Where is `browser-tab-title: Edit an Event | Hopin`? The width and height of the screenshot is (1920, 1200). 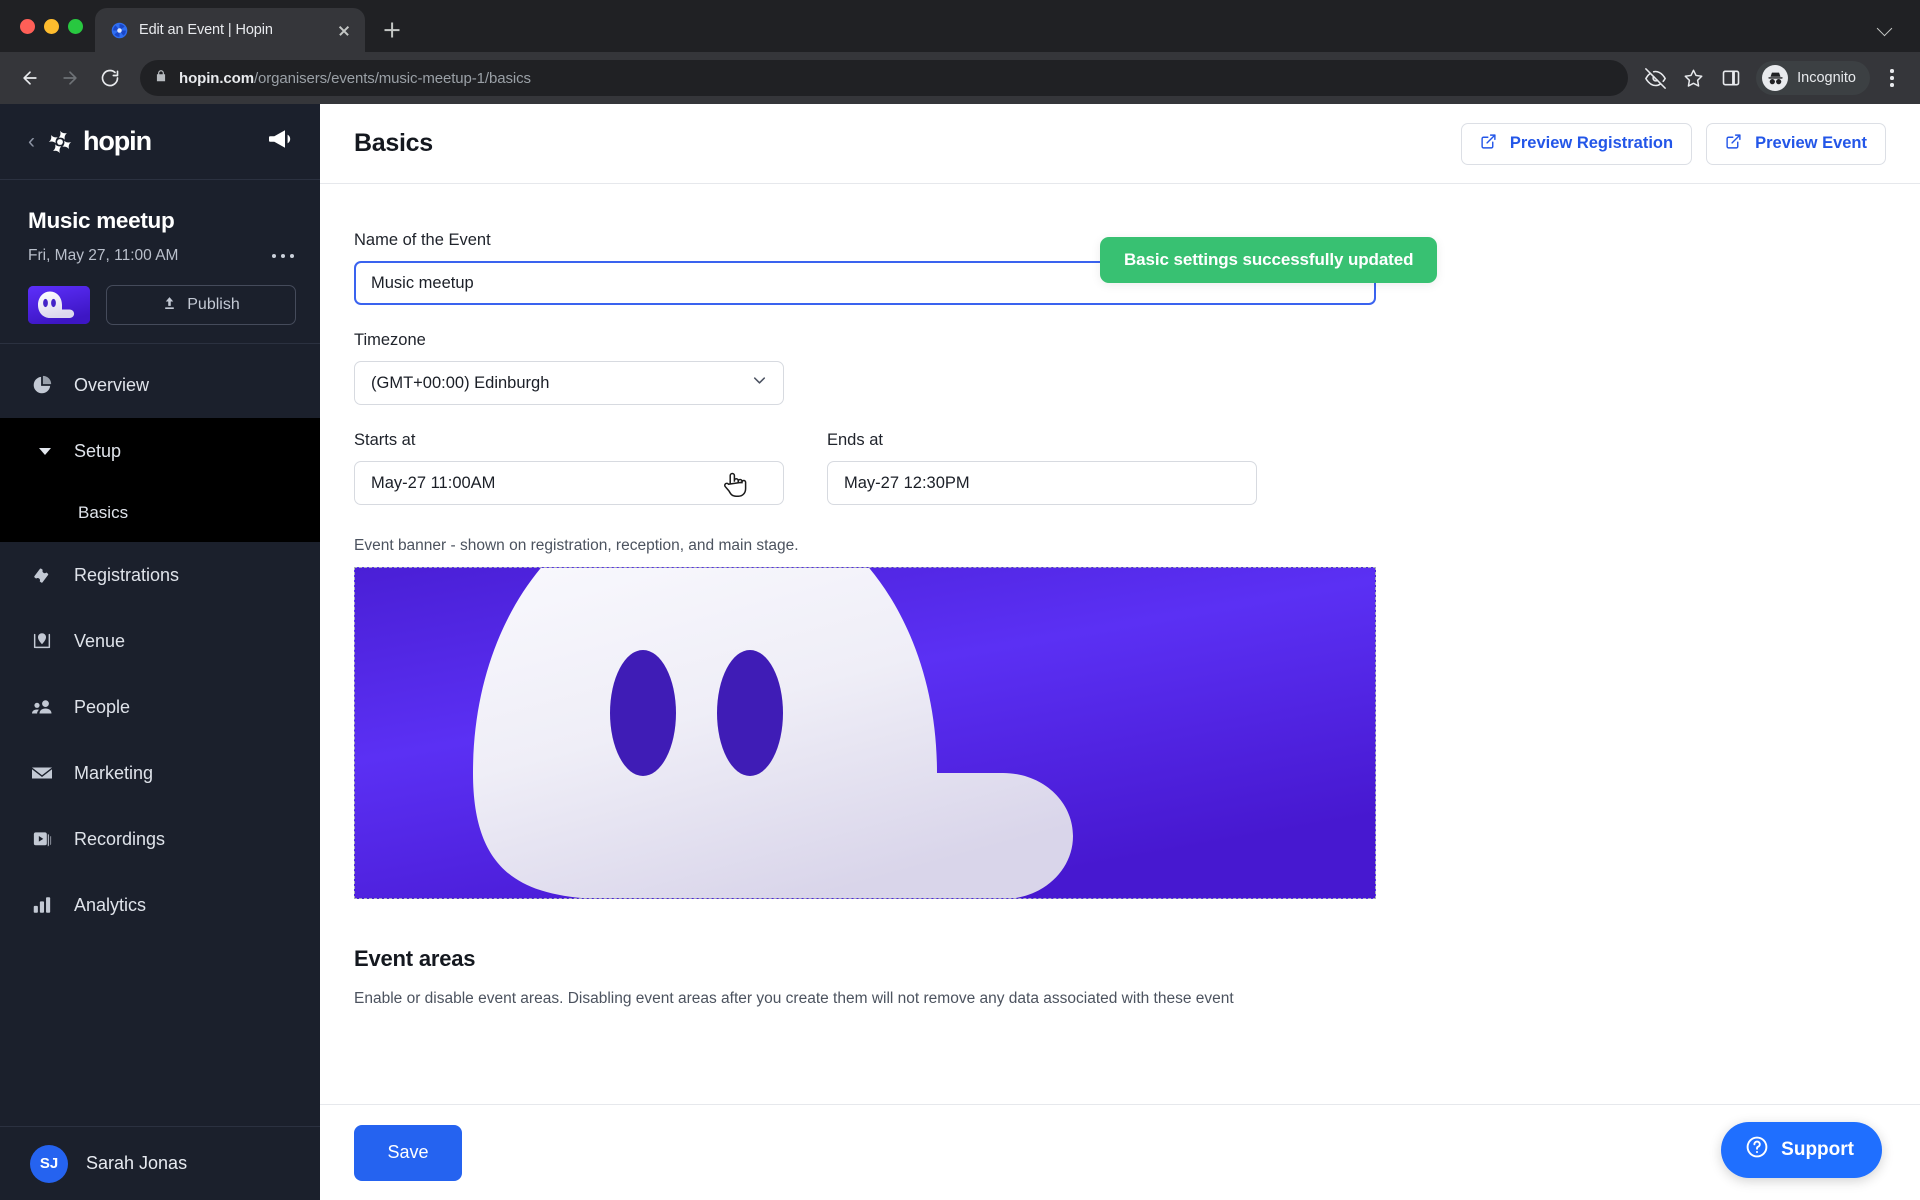
browser-tab-title: Edit an Event | Hopin is located at coordinates (206, 30).